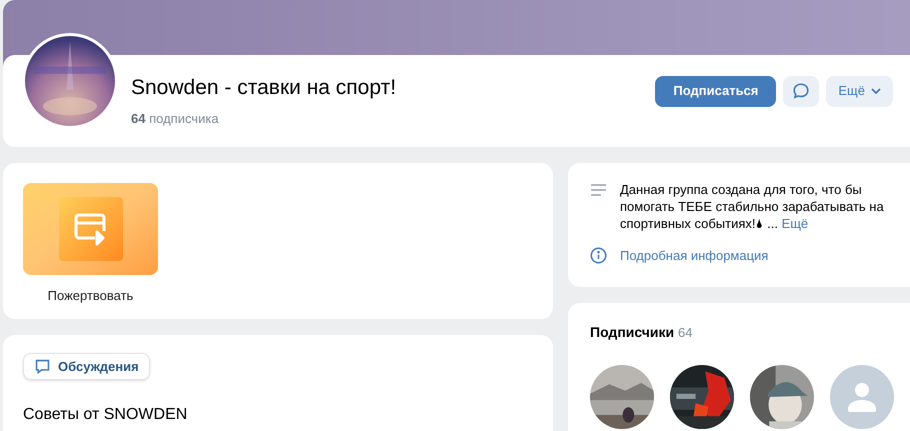  What do you see at coordinates (263, 88) in the screenshot?
I see `group-title: Snowden - ставки на спорт!` at bounding box center [263, 88].